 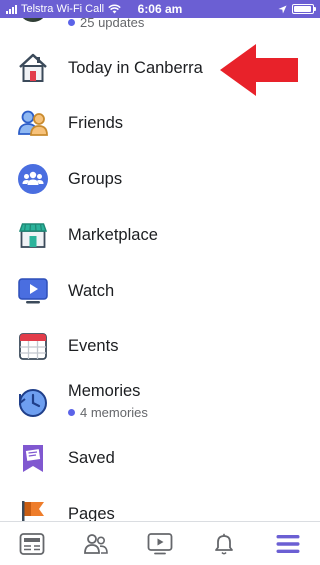 I want to click on calendar-icon, so click(x=33, y=346).